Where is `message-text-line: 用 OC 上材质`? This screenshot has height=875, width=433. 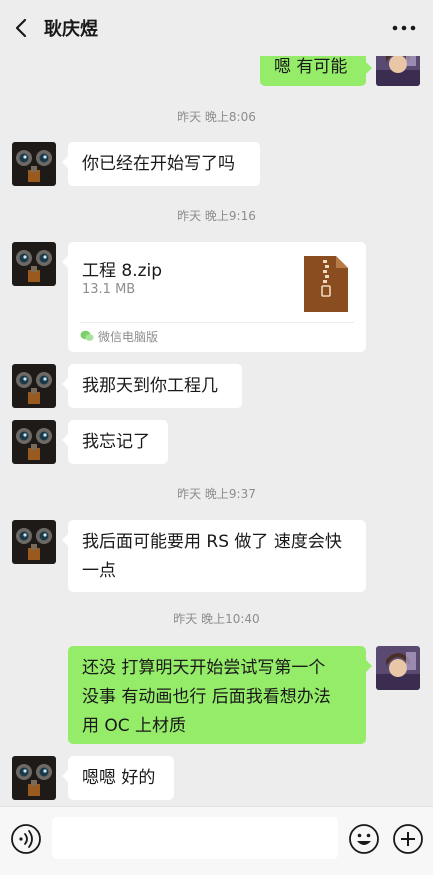 message-text-line: 用 OC 上材质 is located at coordinates (134, 726).